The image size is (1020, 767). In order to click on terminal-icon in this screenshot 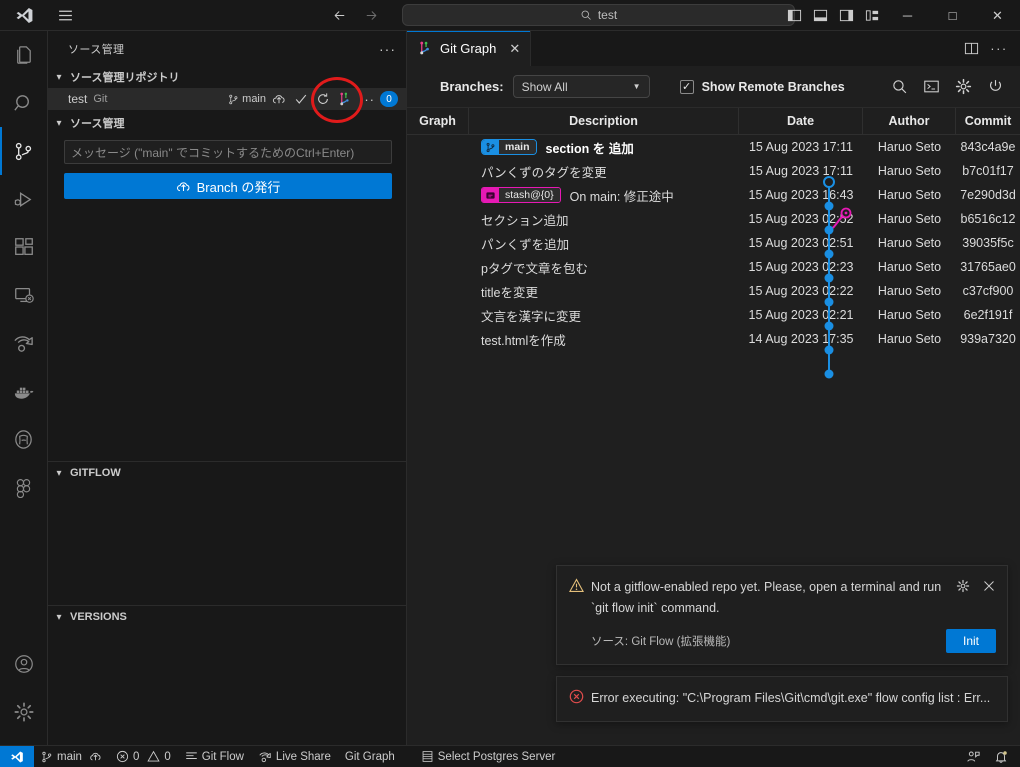, I will do `click(931, 87)`.